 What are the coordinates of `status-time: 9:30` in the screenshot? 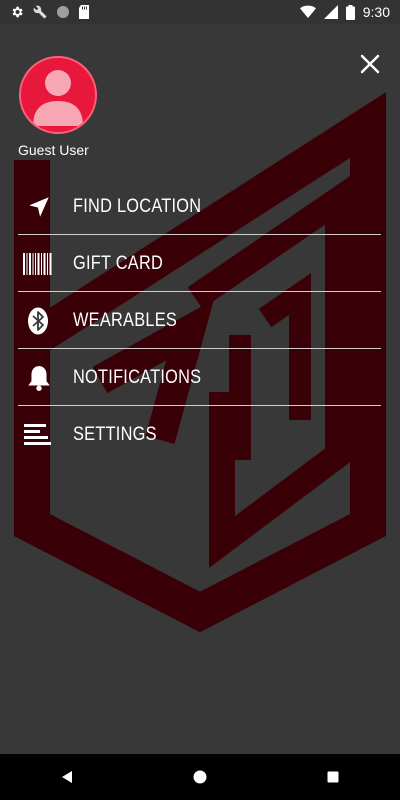 It's located at (376, 12).